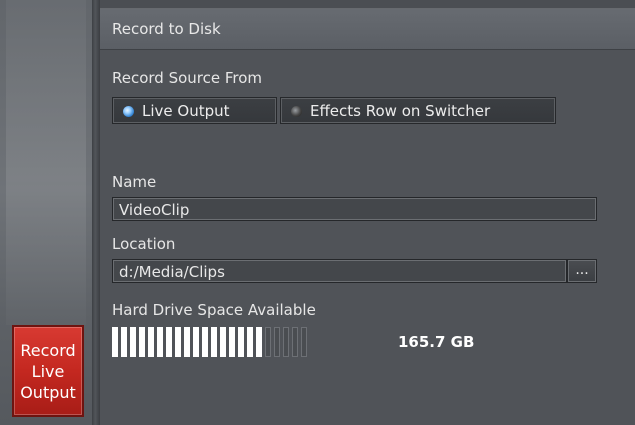  What do you see at coordinates (339, 271) in the screenshot?
I see `location-field: d:/Media/Clips` at bounding box center [339, 271].